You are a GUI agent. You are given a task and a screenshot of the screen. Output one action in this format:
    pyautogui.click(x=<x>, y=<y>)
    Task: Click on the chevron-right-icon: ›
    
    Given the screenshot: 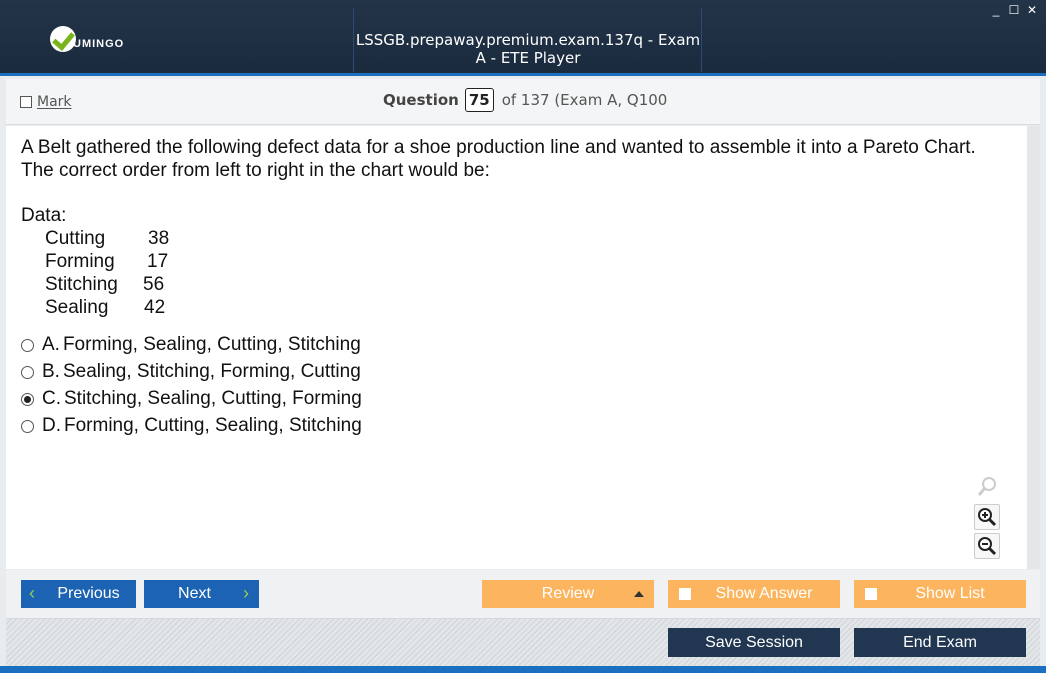 What is the action you would take?
    pyautogui.click(x=246, y=593)
    